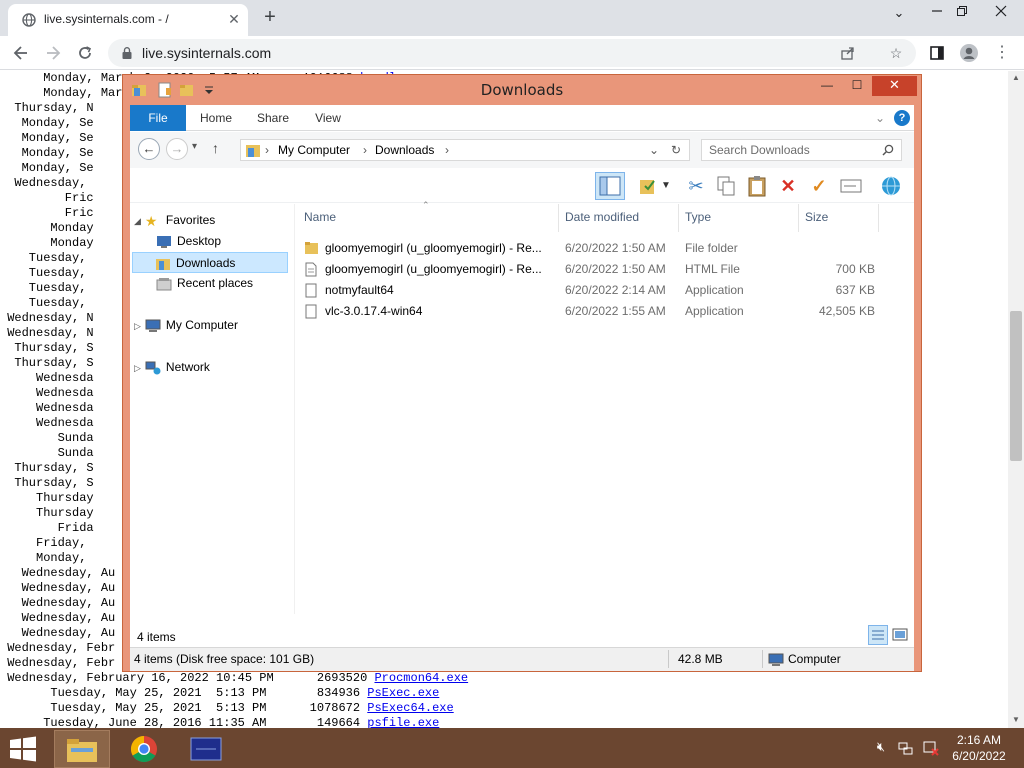  What do you see at coordinates (133, 693) in the screenshot?
I see `listing-date: Tuesday, May 25, 2021 5:13 PM` at bounding box center [133, 693].